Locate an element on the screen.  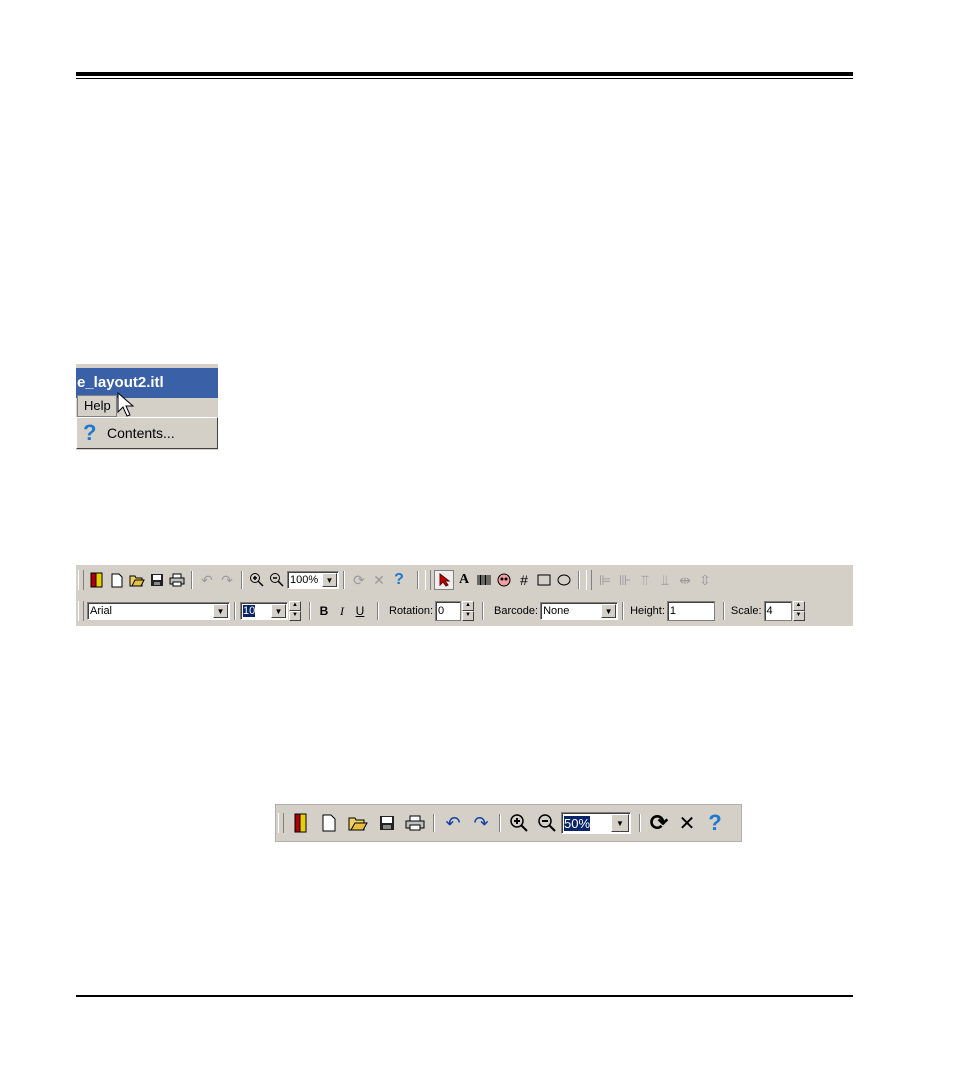
zoom-selected: 50% is located at coordinates (577, 823).